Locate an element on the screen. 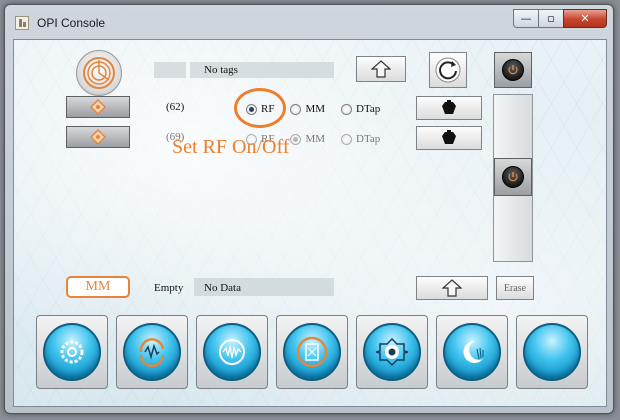 This screenshot has width=620, height=420. power-button-side is located at coordinates (513, 177).